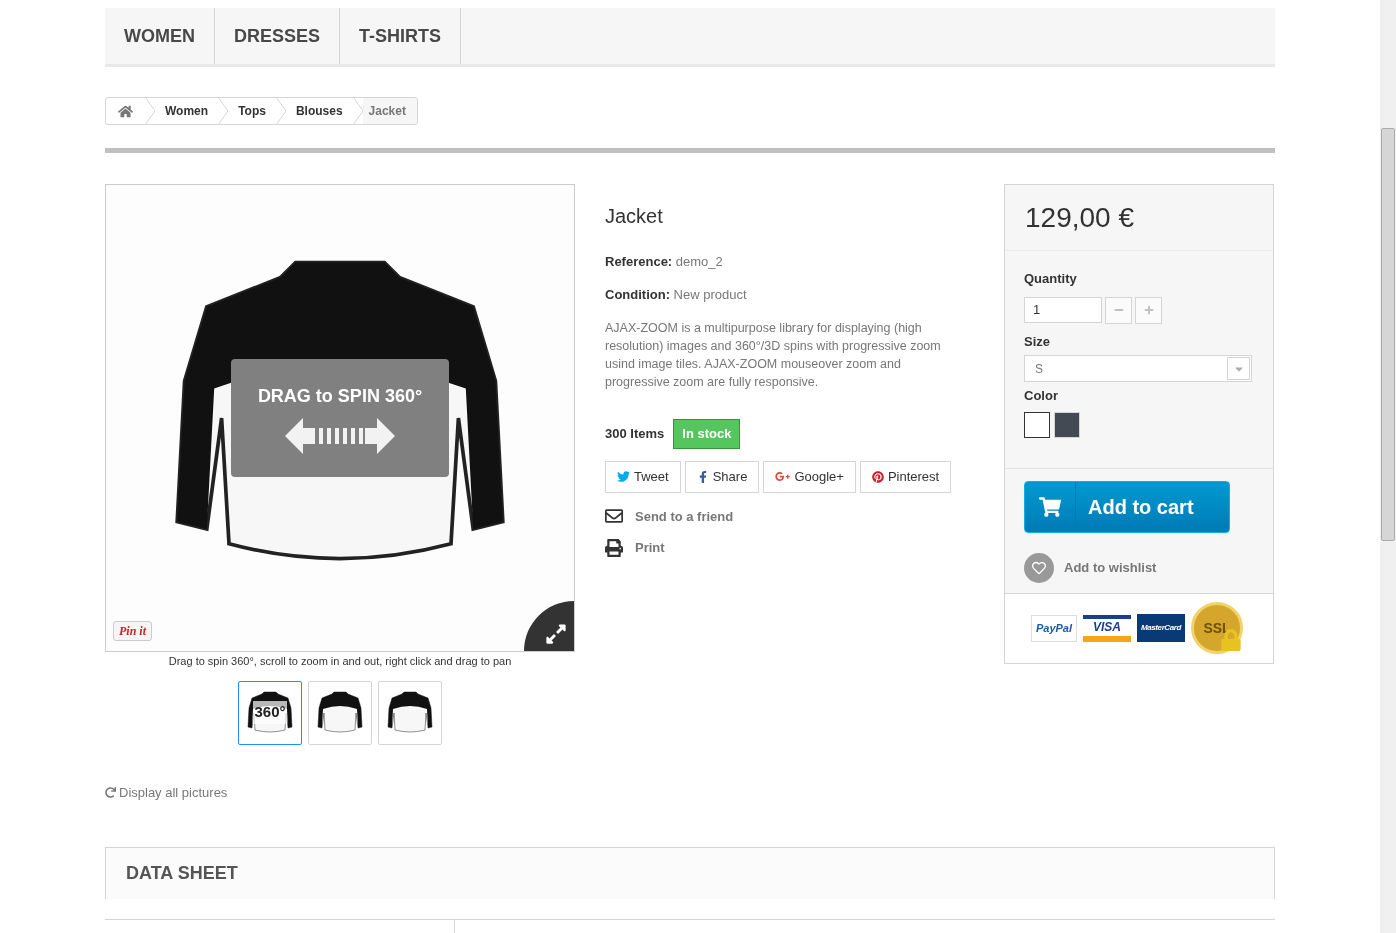 The image size is (1396, 933). I want to click on share-button: Share, so click(722, 476).